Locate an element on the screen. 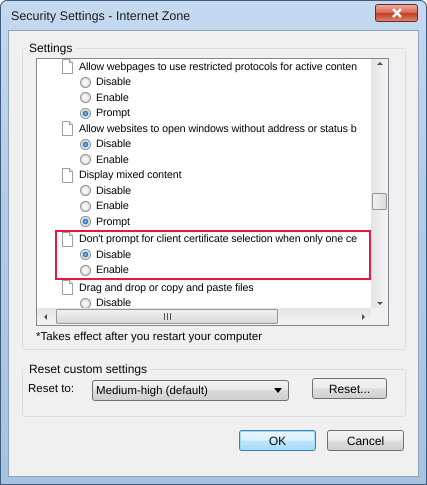 Image resolution: width=427 pixels, height=485 pixels. vertical-scrollbar is located at coordinates (379, 183).